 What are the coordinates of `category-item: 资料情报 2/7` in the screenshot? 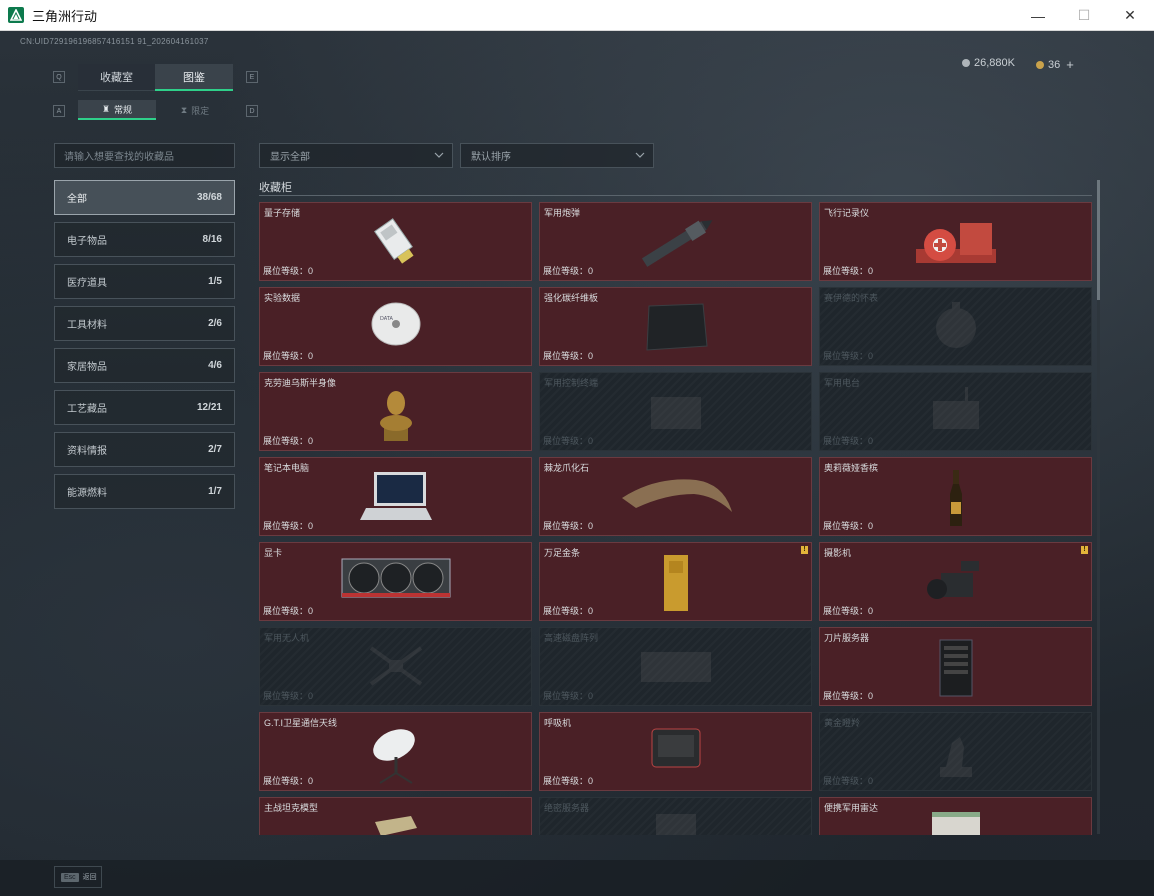 It's located at (144, 449).